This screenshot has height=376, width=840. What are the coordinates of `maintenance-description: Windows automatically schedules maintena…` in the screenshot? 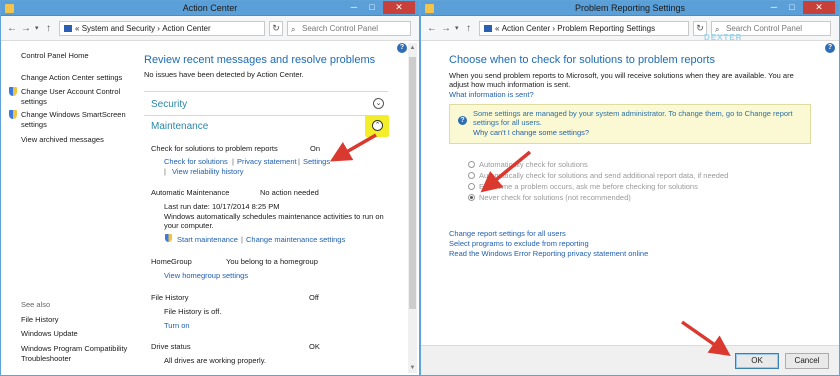 It's located at (274, 216).